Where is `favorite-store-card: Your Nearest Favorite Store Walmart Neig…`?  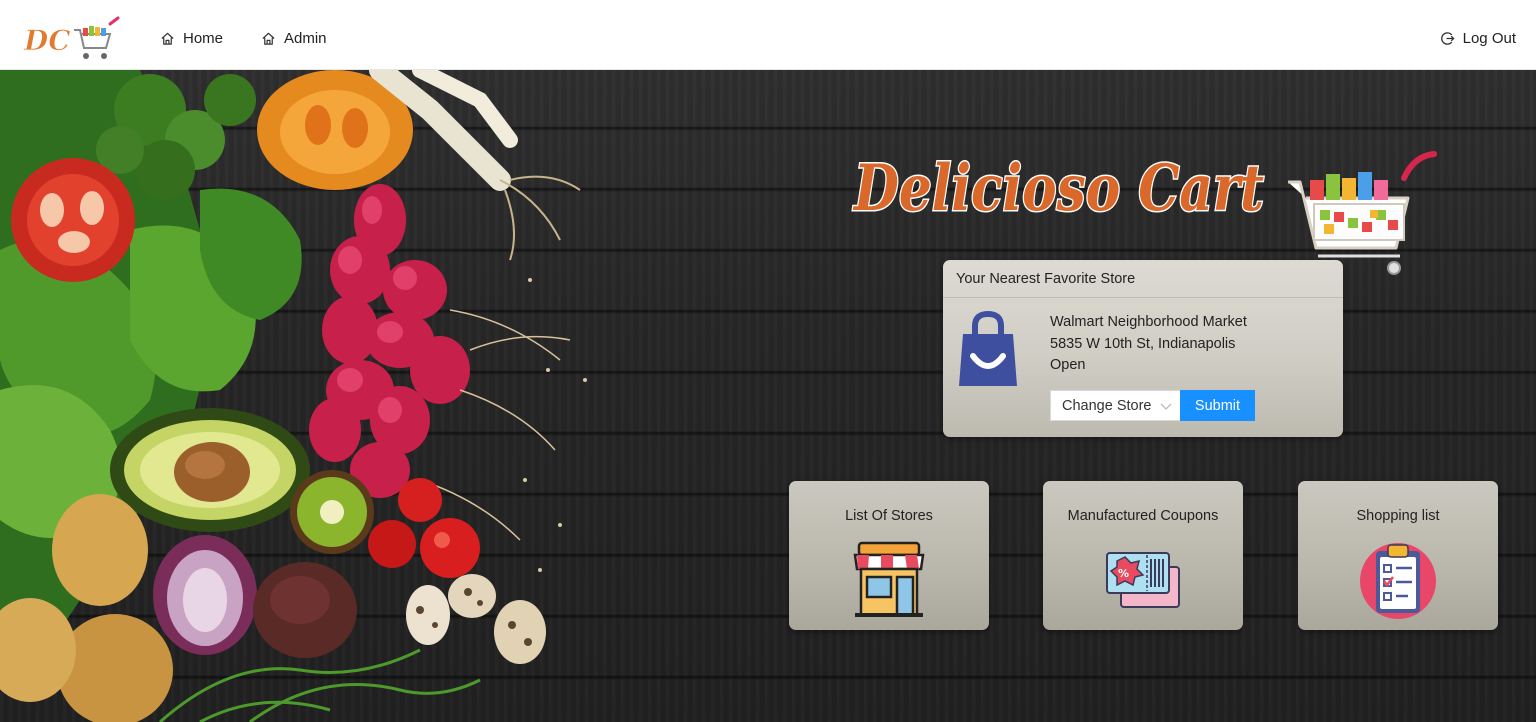 favorite-store-card: Your Nearest Favorite Store Walmart Neig… is located at coordinates (1143, 348).